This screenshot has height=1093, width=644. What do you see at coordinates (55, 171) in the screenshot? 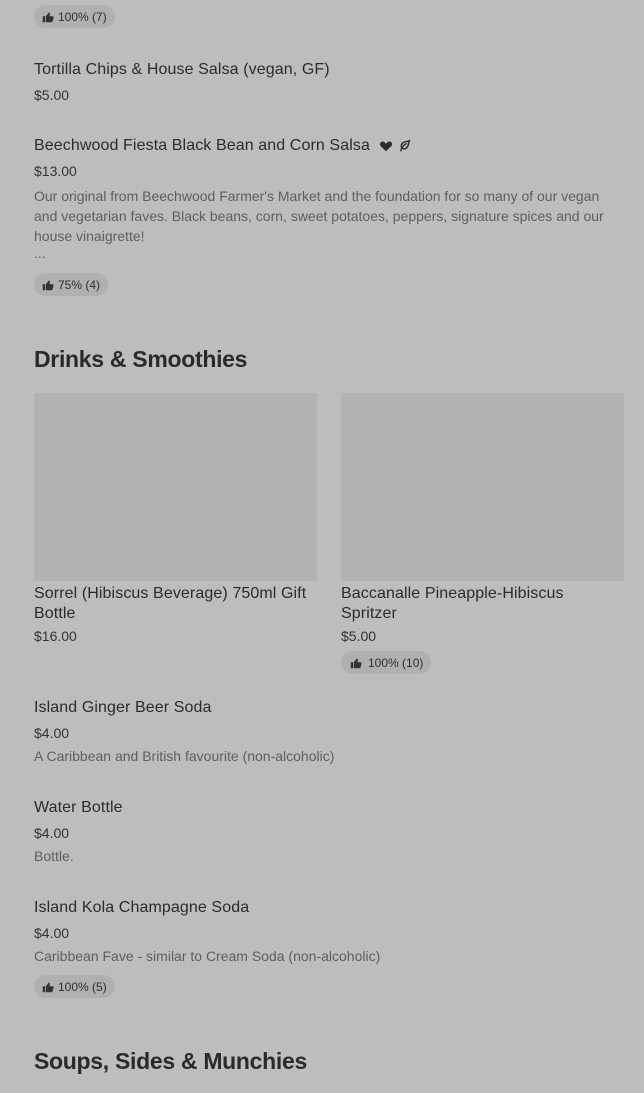
I see `item-price: $13.00` at bounding box center [55, 171].